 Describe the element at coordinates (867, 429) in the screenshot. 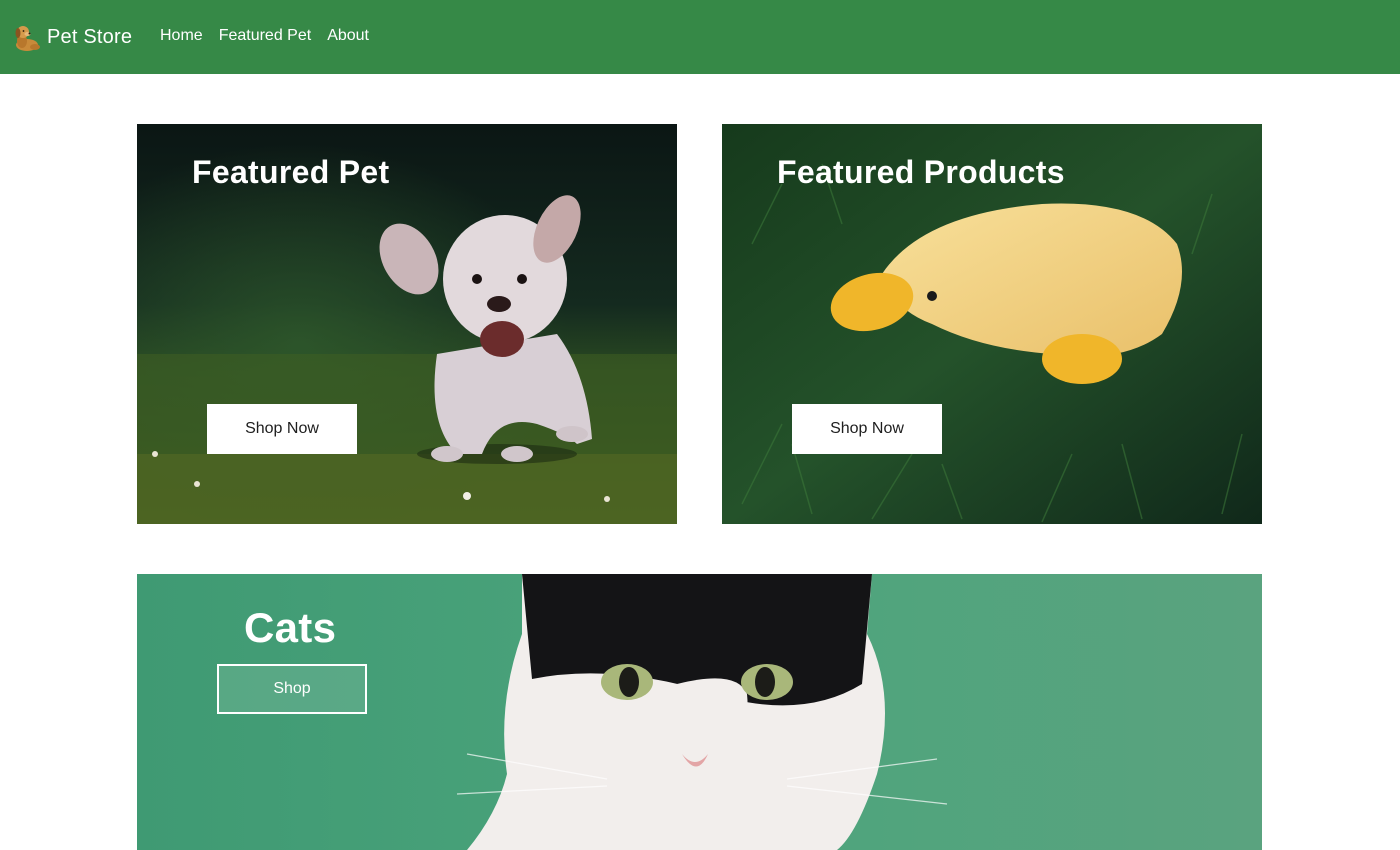

I see `featured-products-shop-now-button: Shop Now` at that location.